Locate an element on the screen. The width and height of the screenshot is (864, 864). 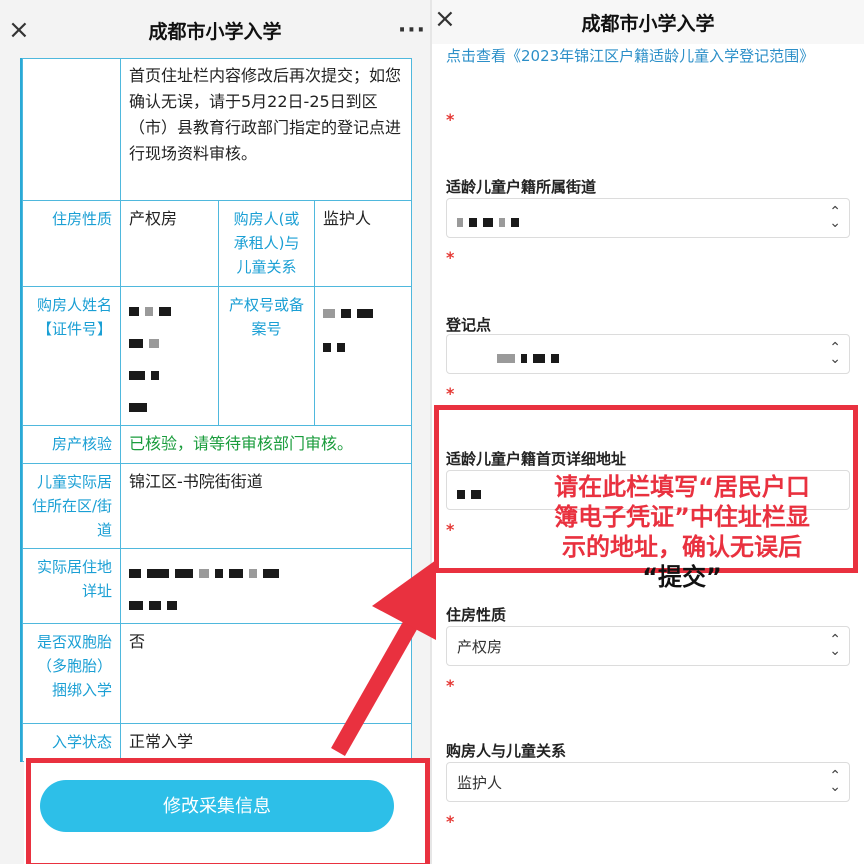
table-row: 实际居住地详址 is located at coordinates (217, 586).